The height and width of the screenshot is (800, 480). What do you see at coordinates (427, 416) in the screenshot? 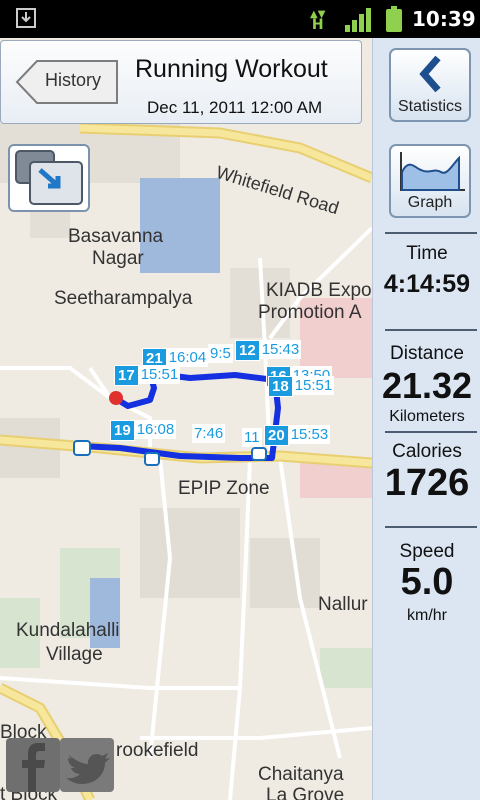
I see `distance-unit: Kilometers` at bounding box center [427, 416].